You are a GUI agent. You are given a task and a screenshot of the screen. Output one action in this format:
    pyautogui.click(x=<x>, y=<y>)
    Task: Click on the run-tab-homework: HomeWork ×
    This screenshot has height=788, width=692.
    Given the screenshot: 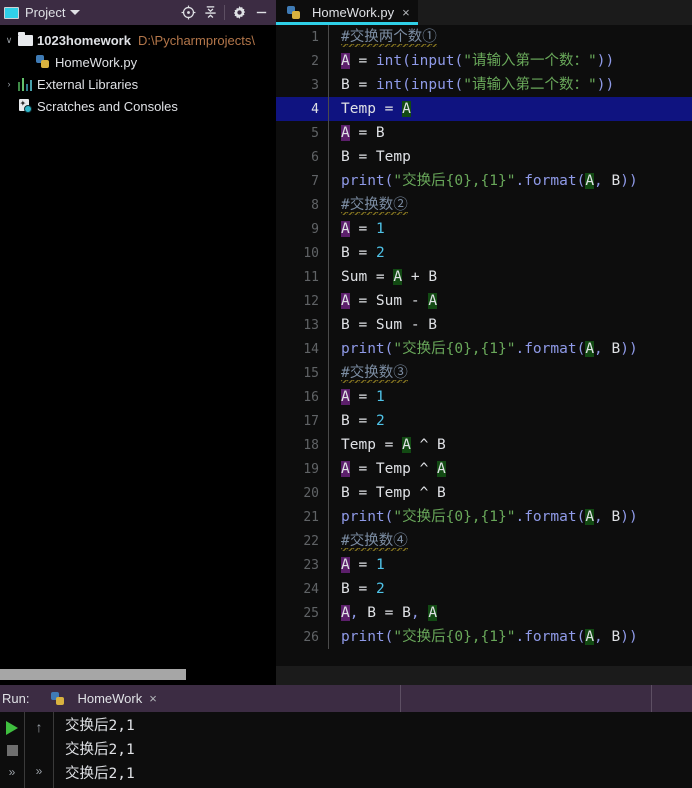 What is the action you would take?
    pyautogui.click(x=101, y=698)
    